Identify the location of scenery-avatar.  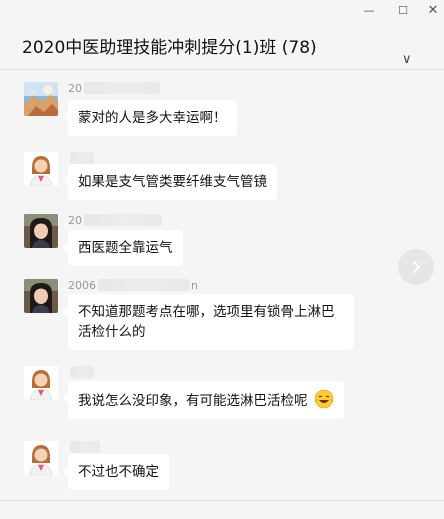
(41, 99).